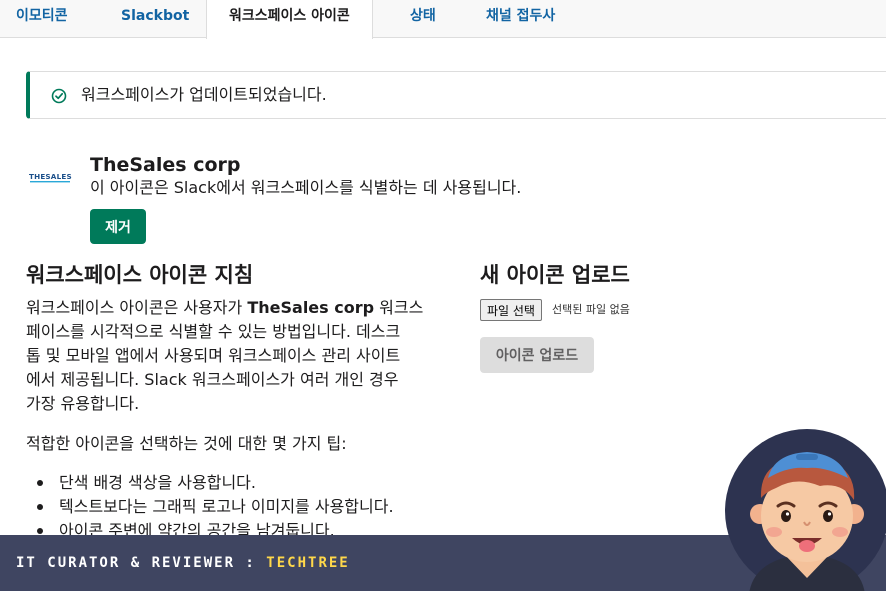 The image size is (886, 591). I want to click on guidelines-line: 가장 유용합니다., so click(83, 403).